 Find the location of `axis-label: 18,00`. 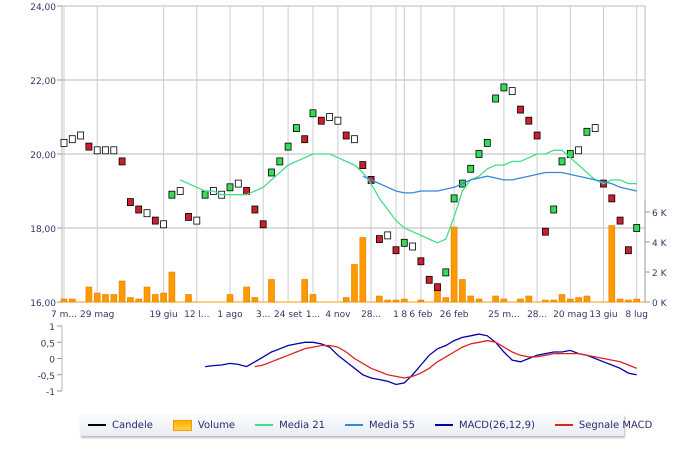

axis-label: 18,00 is located at coordinates (43, 230).